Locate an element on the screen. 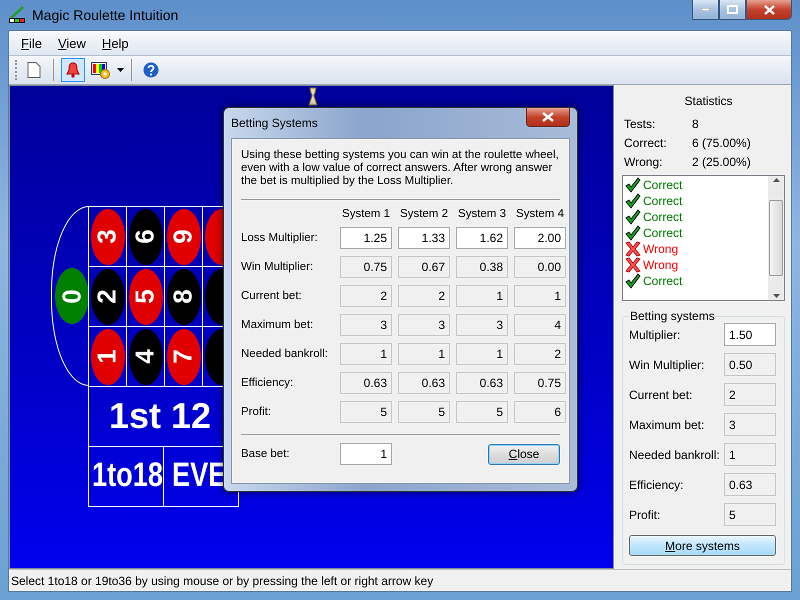 The height and width of the screenshot is (600, 800). stat-label: Tests: is located at coordinates (640, 123).